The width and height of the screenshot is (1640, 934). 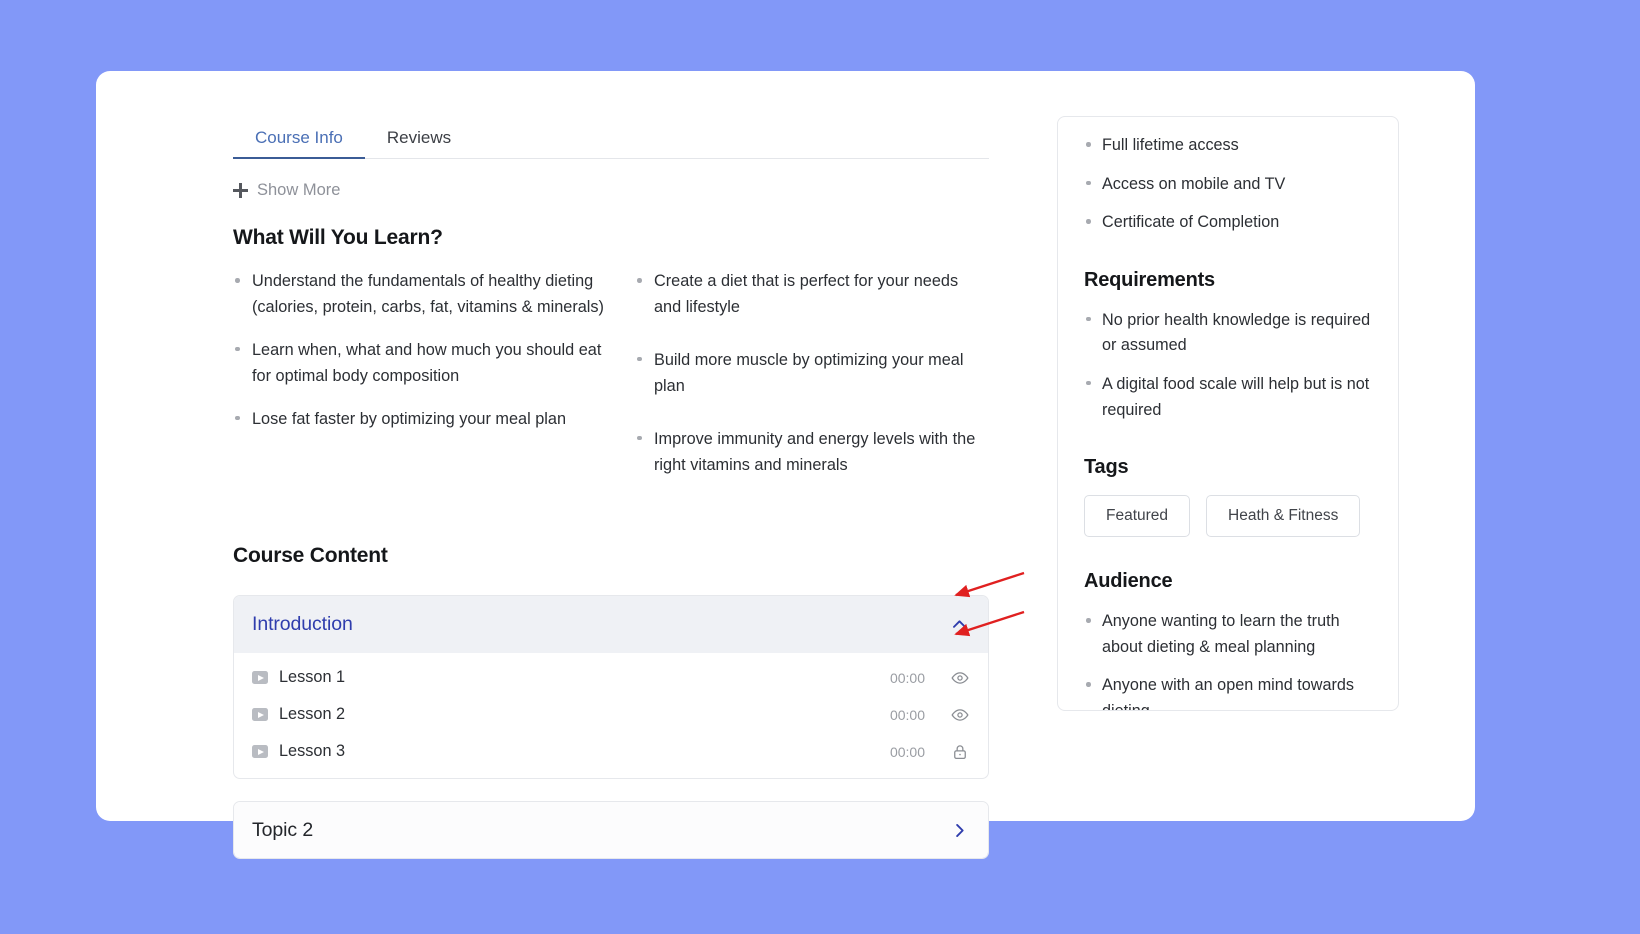 I want to click on accordion-header-topic-2: Topic 2, so click(x=611, y=830).